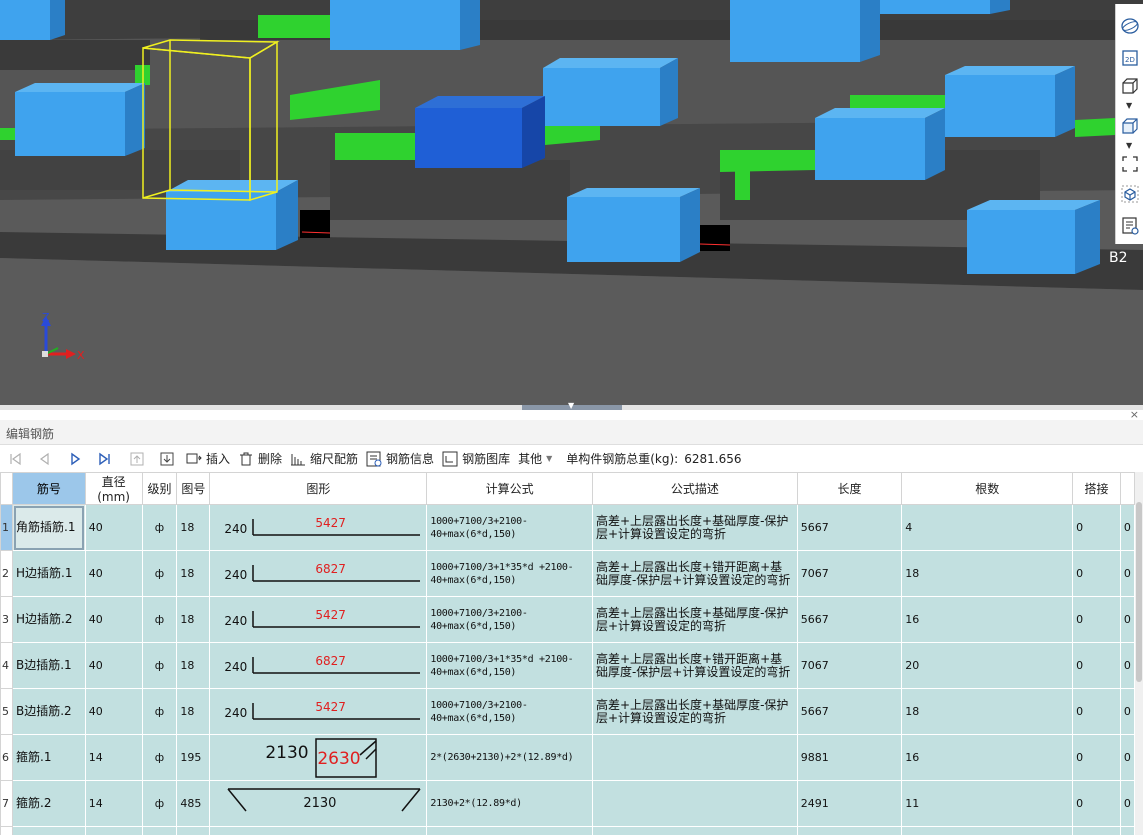 This screenshot has width=1143, height=835. I want to click on move-down-button, so click(167, 459).